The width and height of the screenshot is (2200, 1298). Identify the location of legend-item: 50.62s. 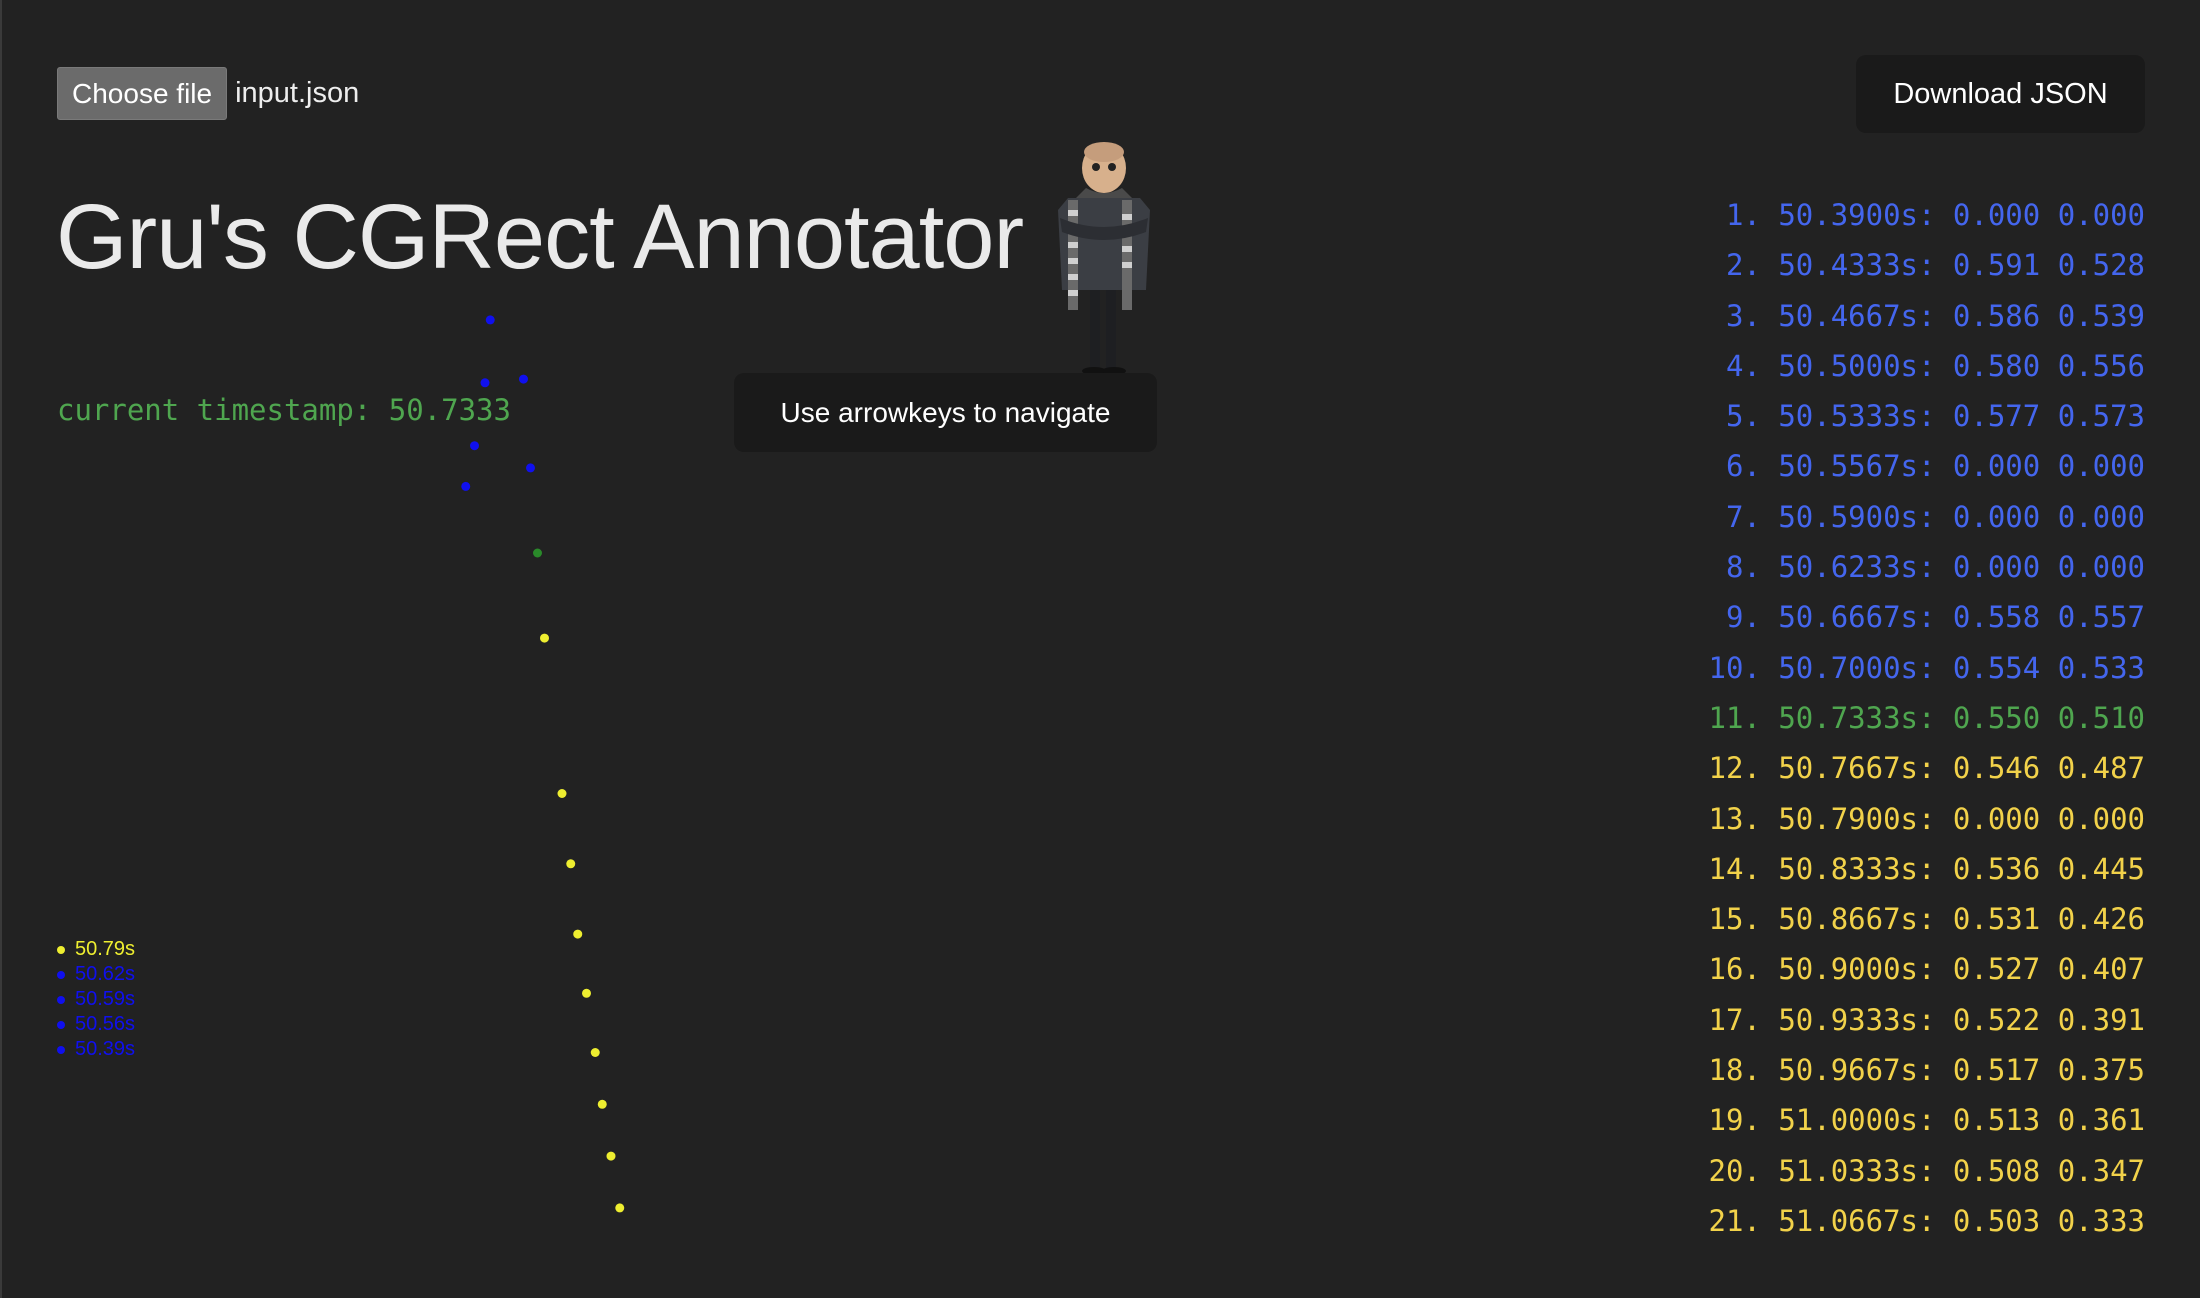
(96, 974).